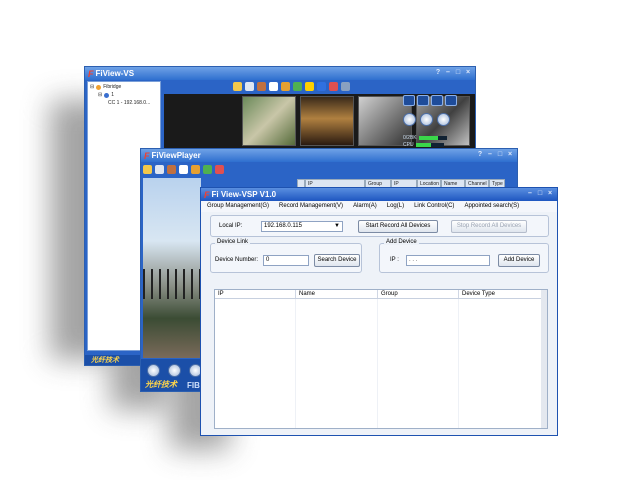  What do you see at coordinates (286, 260) in the screenshot?
I see `device-number-field: 0` at bounding box center [286, 260].